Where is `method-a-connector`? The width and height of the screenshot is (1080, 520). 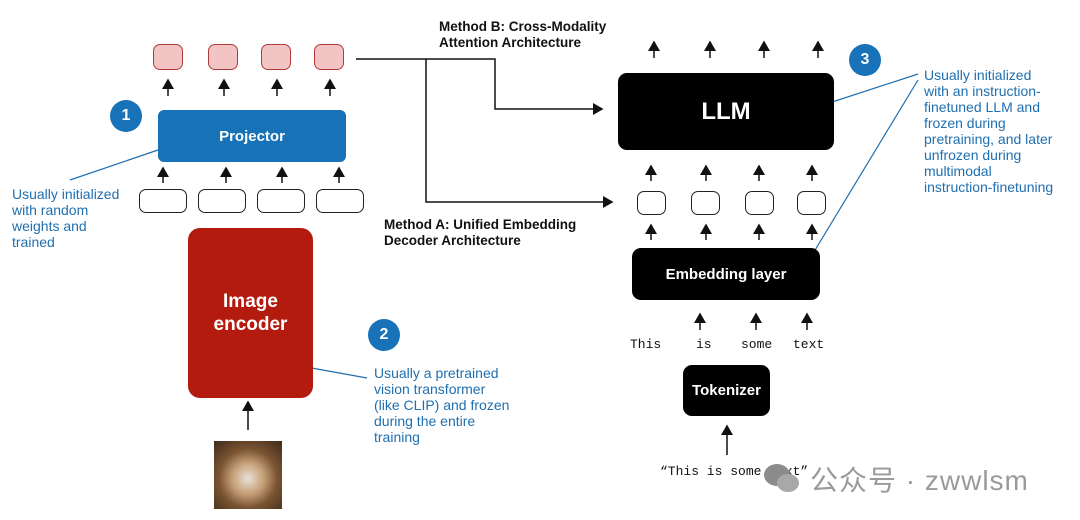 method-a-connector is located at coordinates (519, 133).